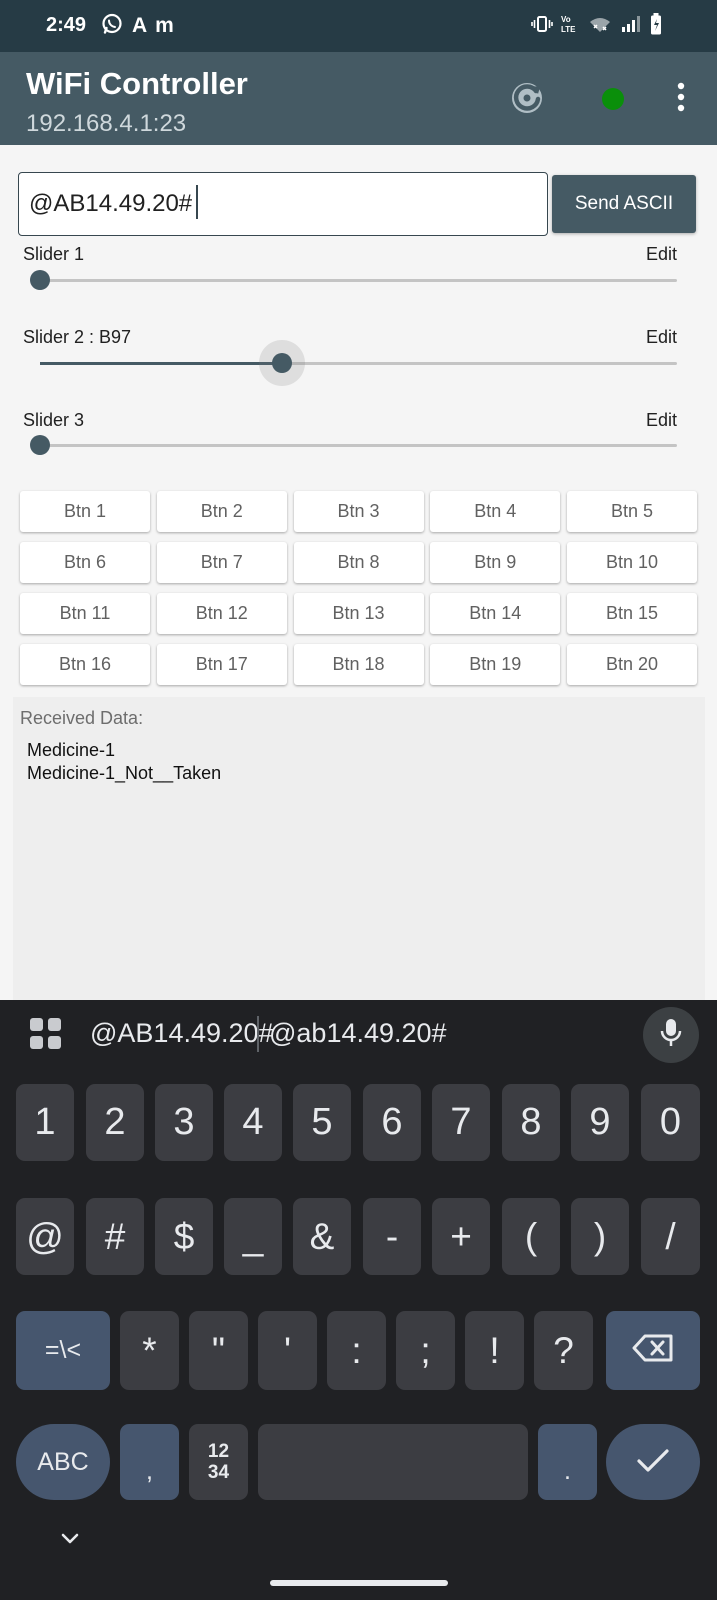 Image resolution: width=717 pixels, height=1600 pixels. Describe the element at coordinates (287, 1350) in the screenshot. I see `key-single-quote: '` at that location.